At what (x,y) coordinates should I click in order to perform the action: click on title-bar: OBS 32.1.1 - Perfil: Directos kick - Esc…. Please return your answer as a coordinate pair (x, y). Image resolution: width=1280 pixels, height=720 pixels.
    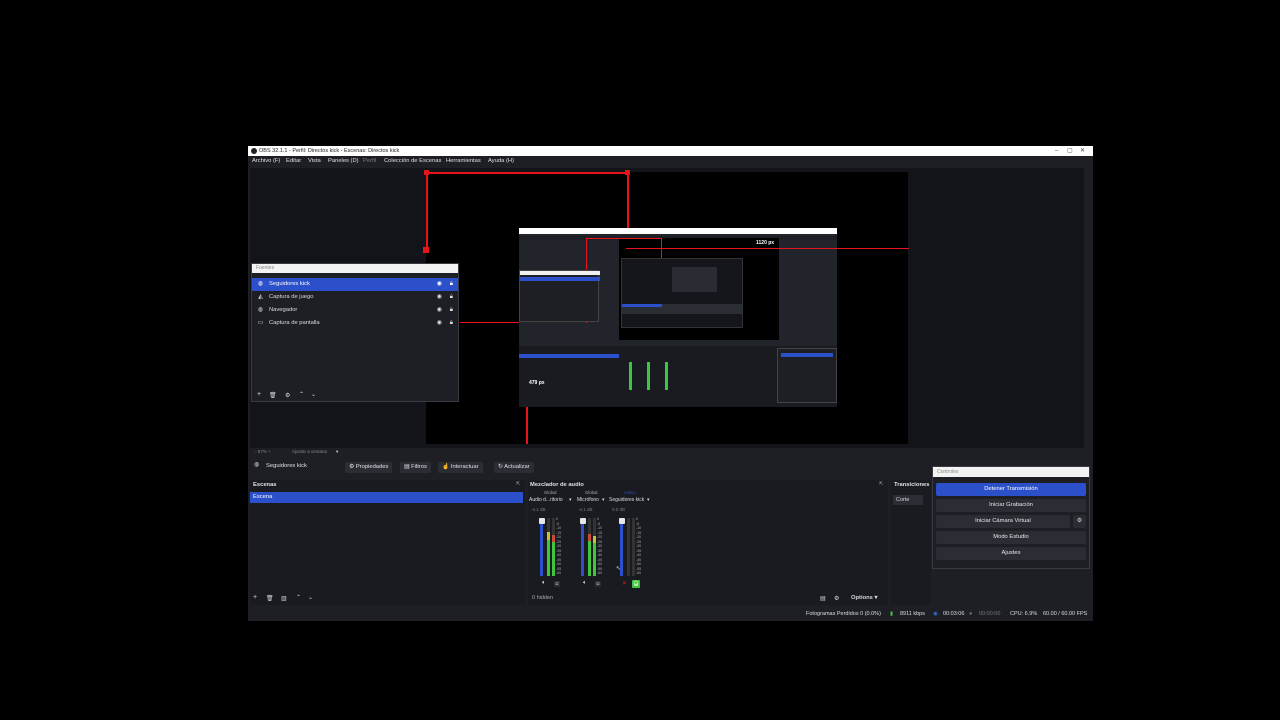
    Looking at the image, I should click on (670, 151).